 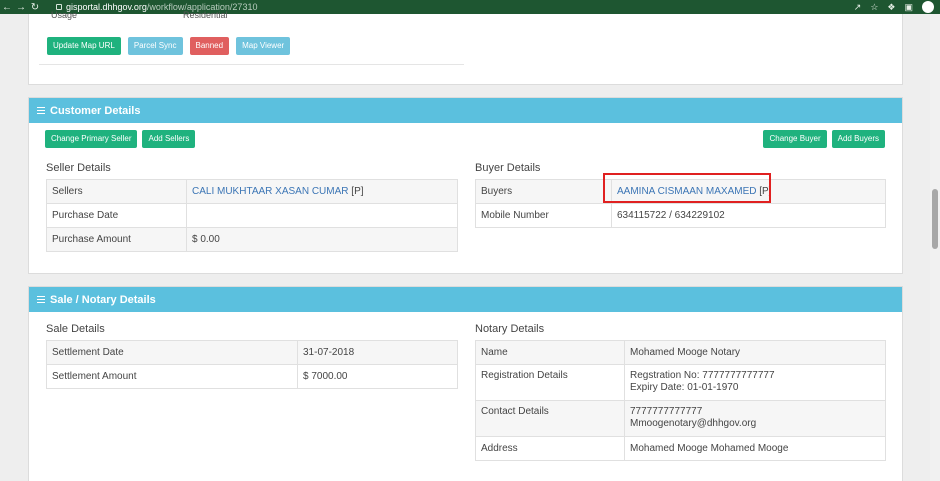 What do you see at coordinates (75, 329) in the screenshot?
I see `sale-details-heading: Sale Details` at bounding box center [75, 329].